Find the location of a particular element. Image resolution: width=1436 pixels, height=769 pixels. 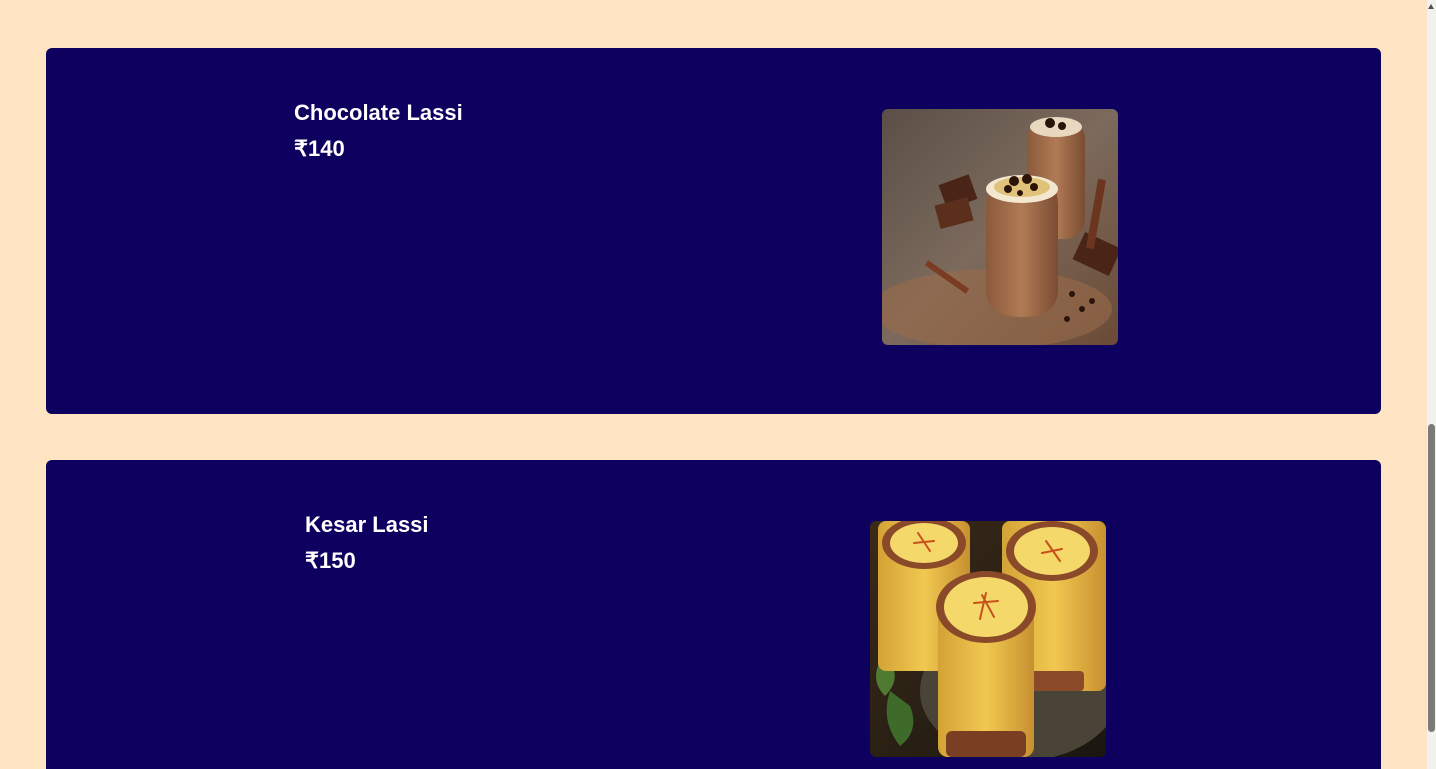

menu-item-price: ₹140 is located at coordinates (319, 148).